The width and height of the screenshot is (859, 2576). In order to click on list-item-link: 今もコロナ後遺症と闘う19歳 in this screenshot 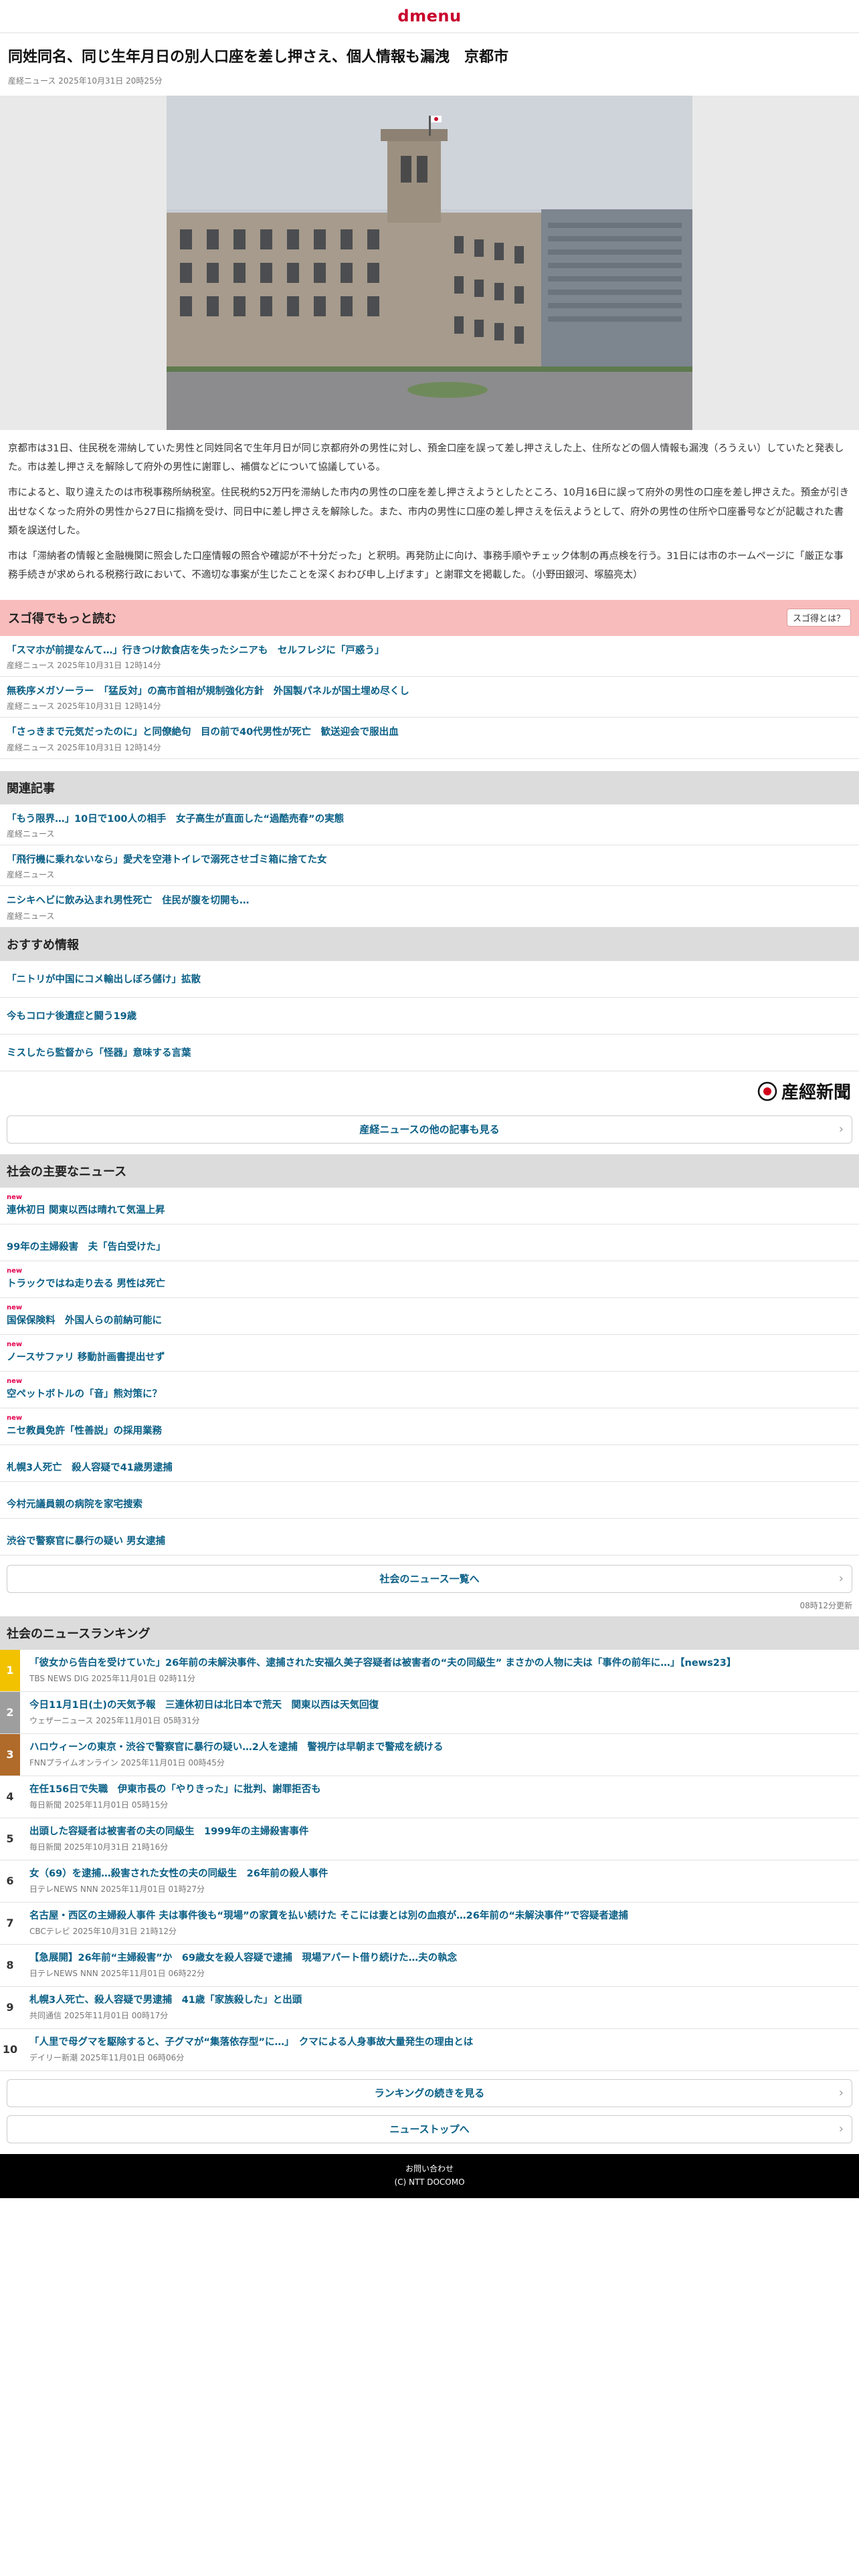, I will do `click(71, 1015)`.